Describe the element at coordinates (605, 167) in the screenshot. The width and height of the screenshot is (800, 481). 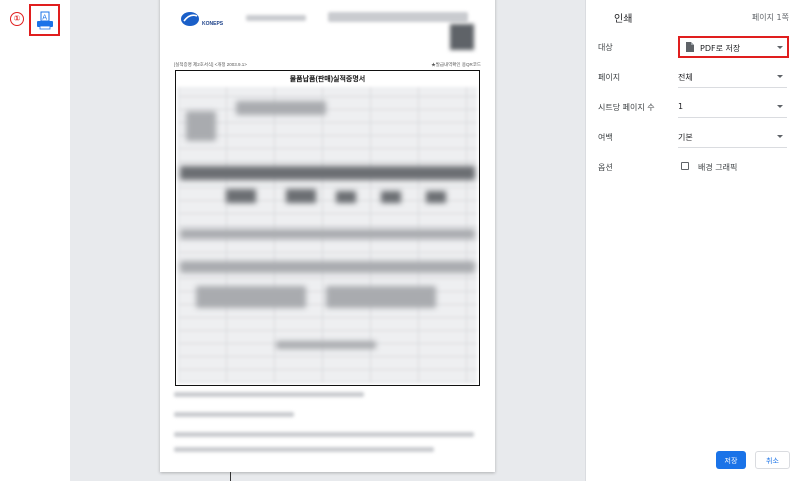
I see `options-label: 옵션` at that location.